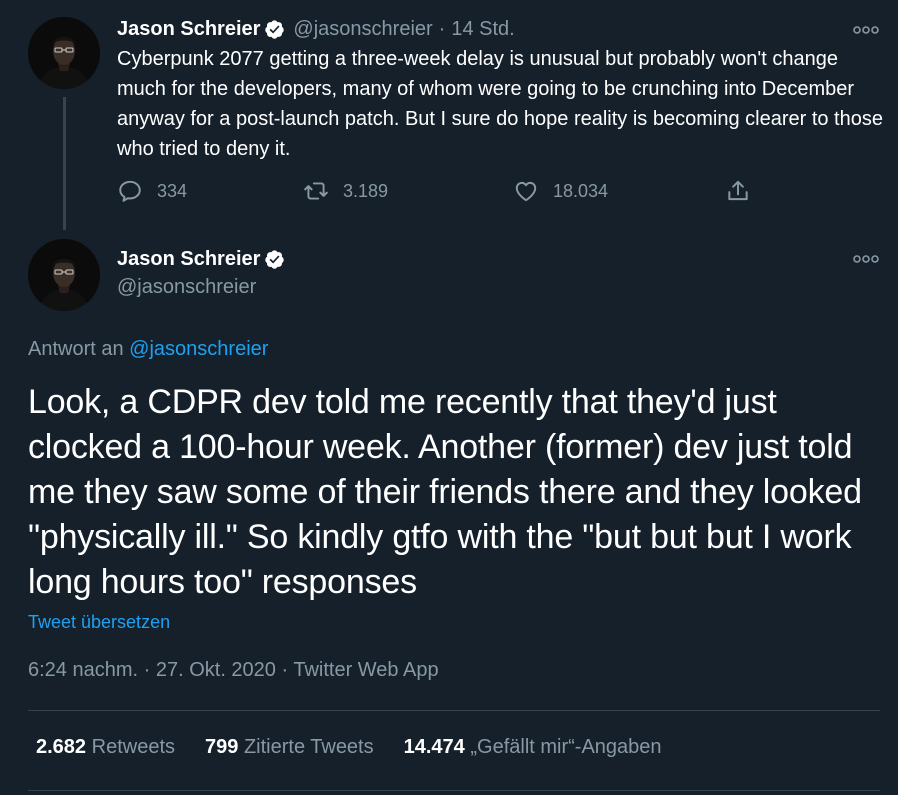 This screenshot has width=898, height=795. What do you see at coordinates (222, 747) in the screenshot?
I see `quotes-value: 799` at bounding box center [222, 747].